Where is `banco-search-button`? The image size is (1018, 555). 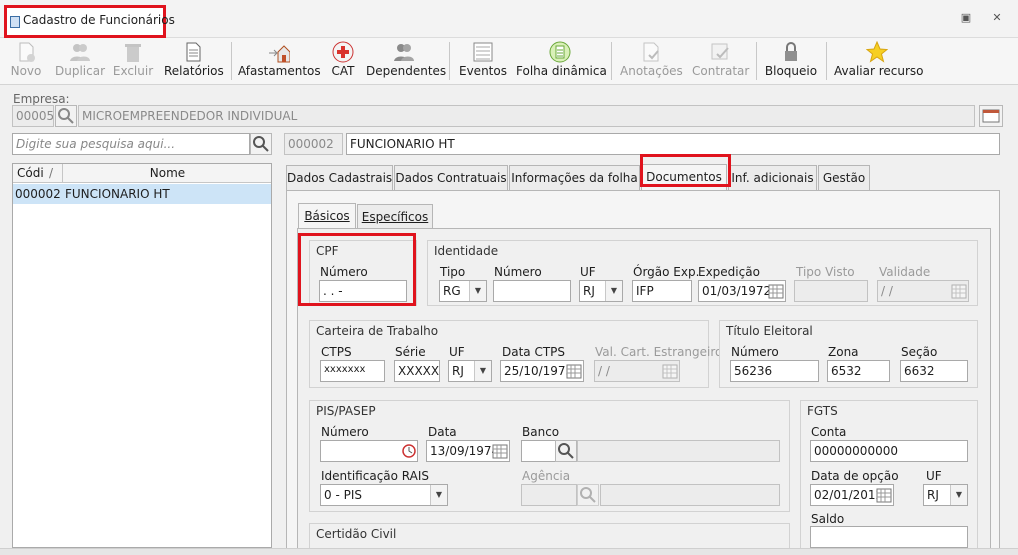 banco-search-button is located at coordinates (566, 451).